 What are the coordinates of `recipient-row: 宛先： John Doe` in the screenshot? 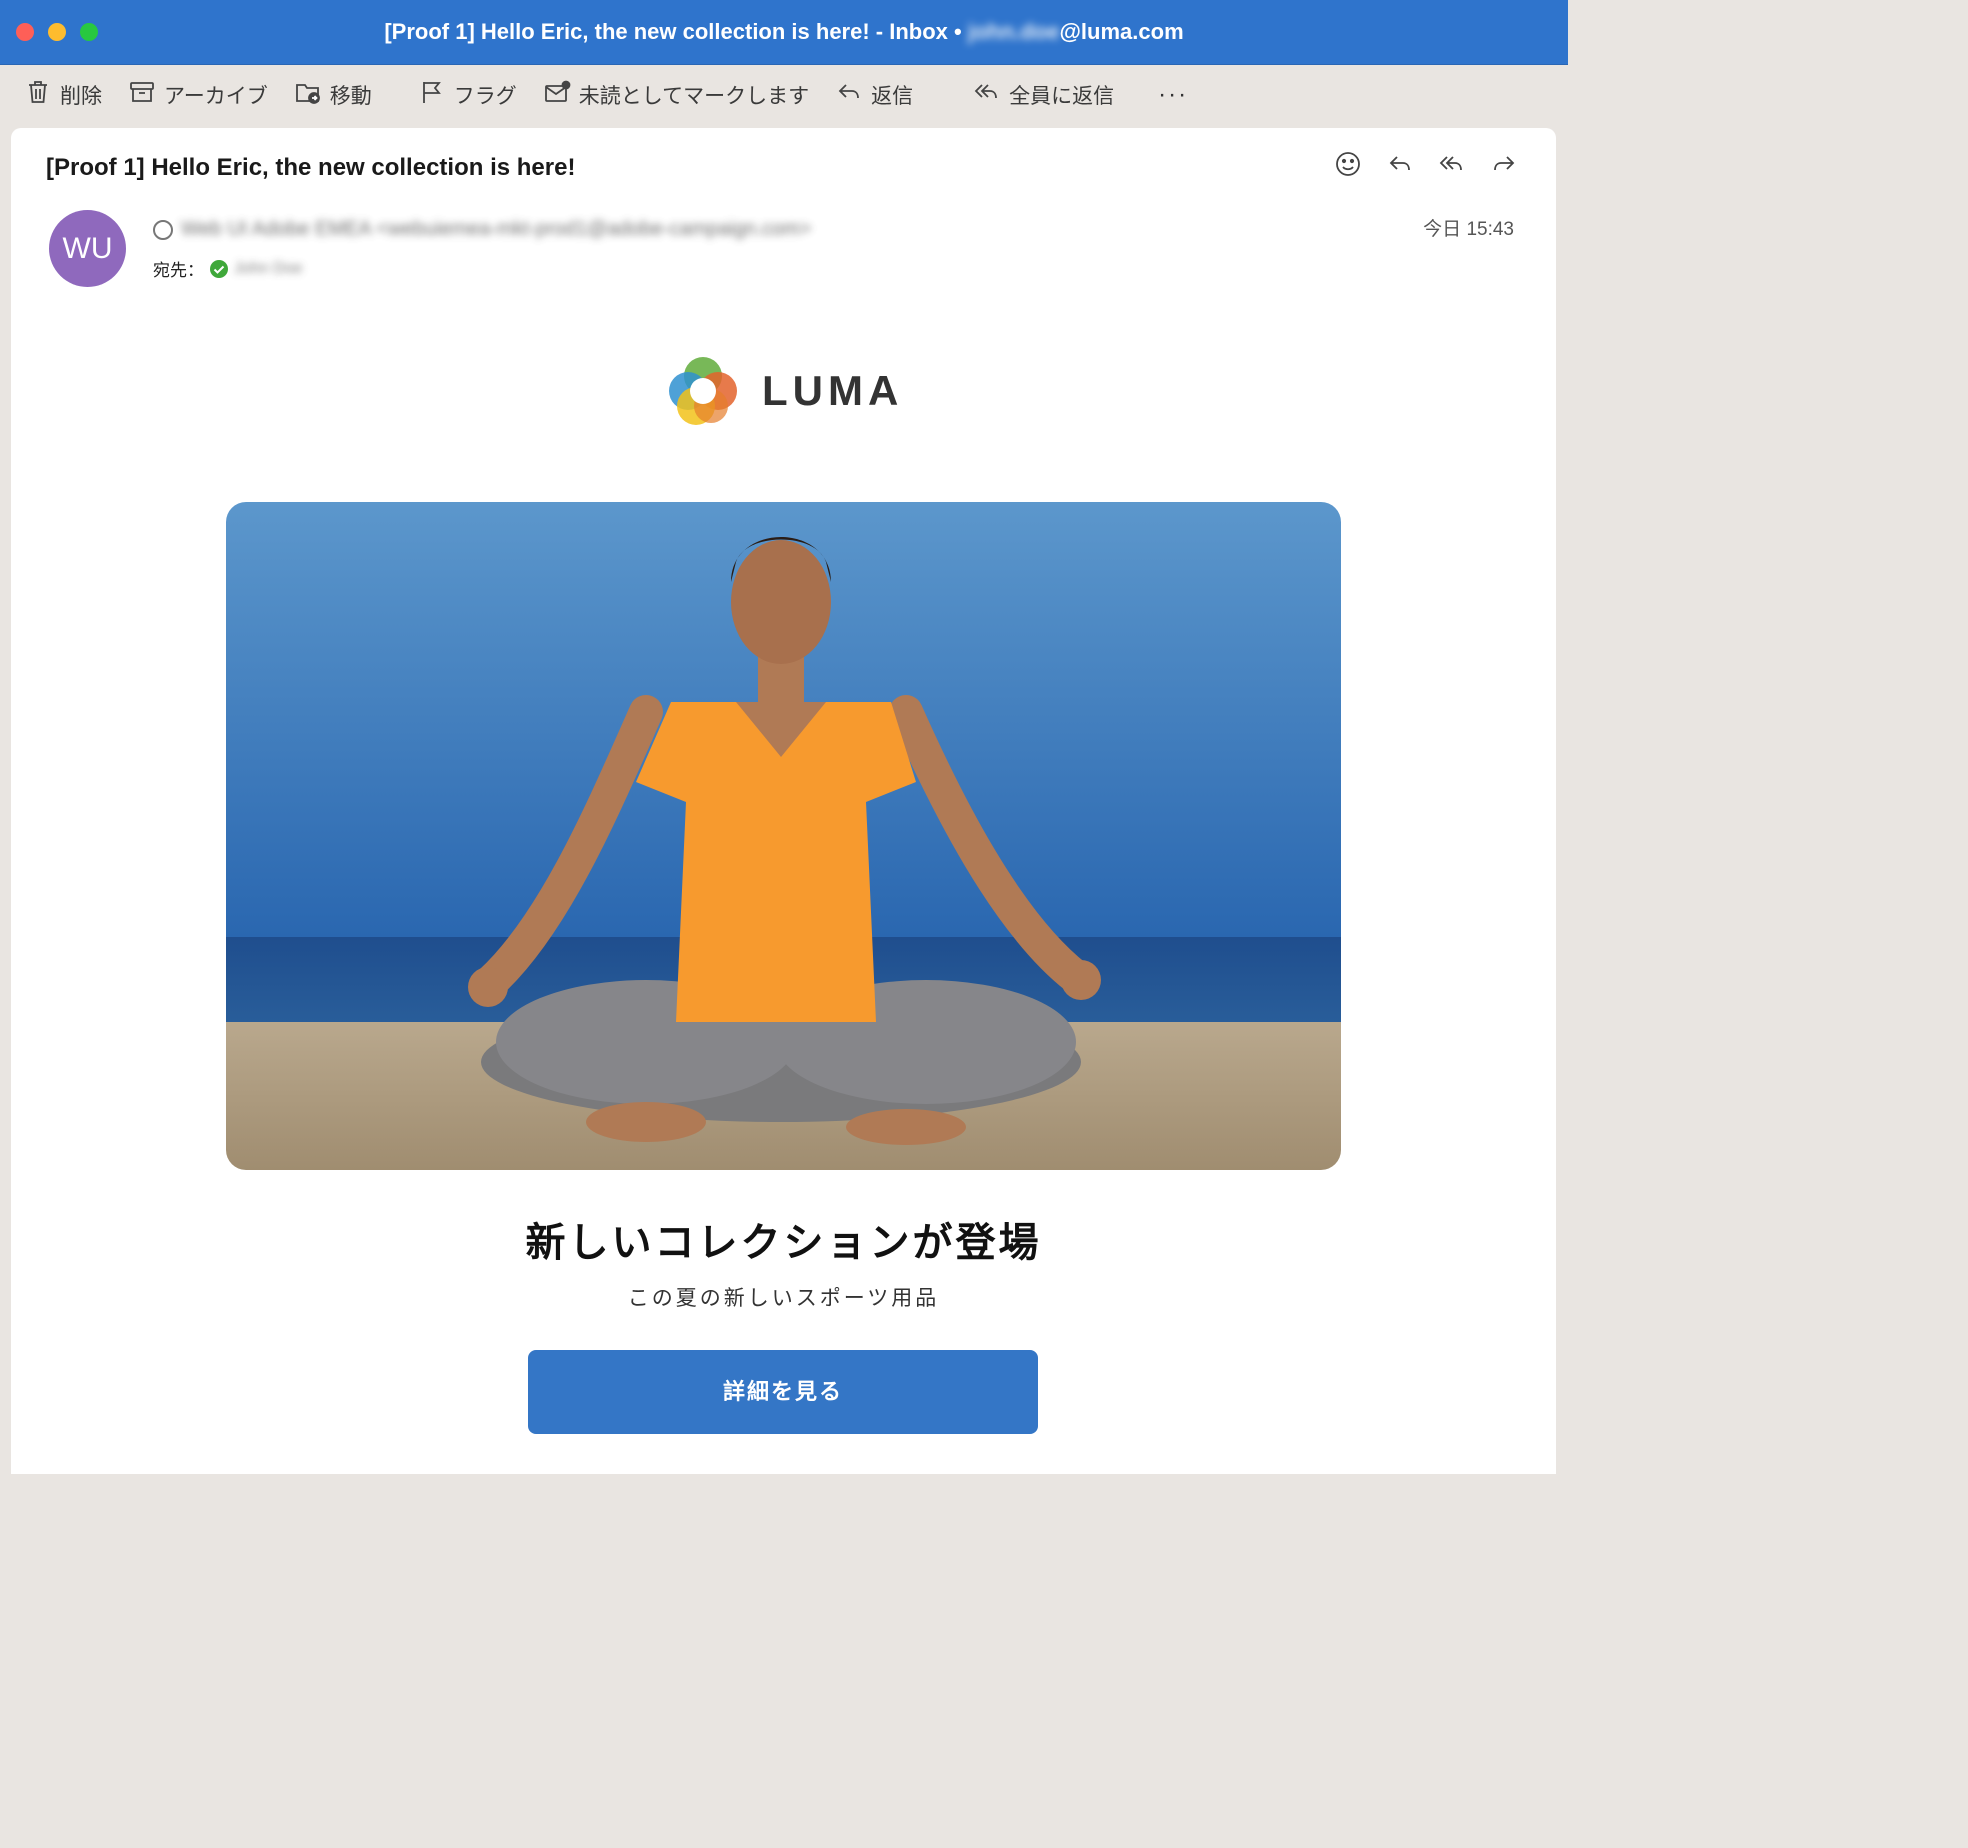 It's located at (228, 268).